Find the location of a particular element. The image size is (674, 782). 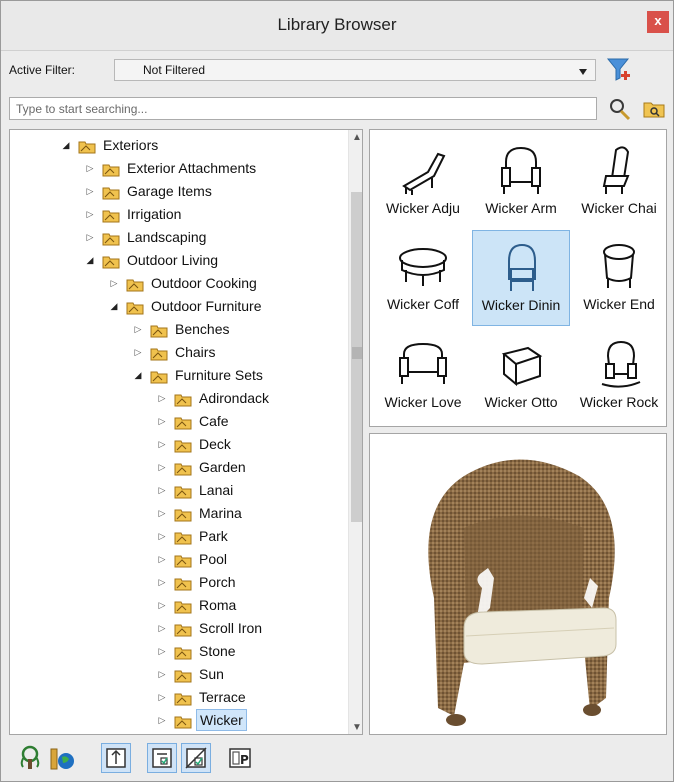

tree-item: ▷ Lanai is located at coordinates (178, 490).